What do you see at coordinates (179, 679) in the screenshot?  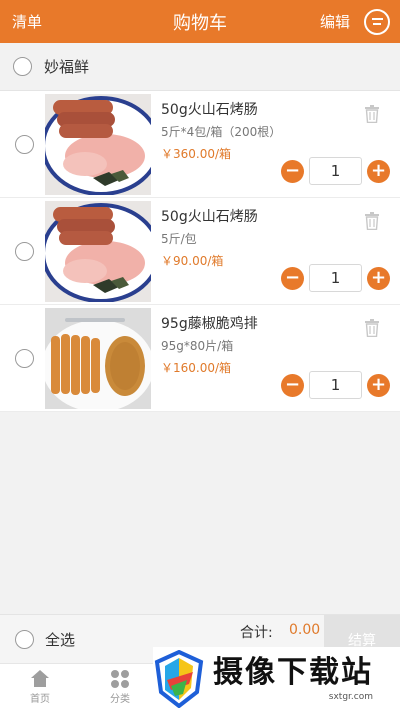 I see `watermark-logo` at bounding box center [179, 679].